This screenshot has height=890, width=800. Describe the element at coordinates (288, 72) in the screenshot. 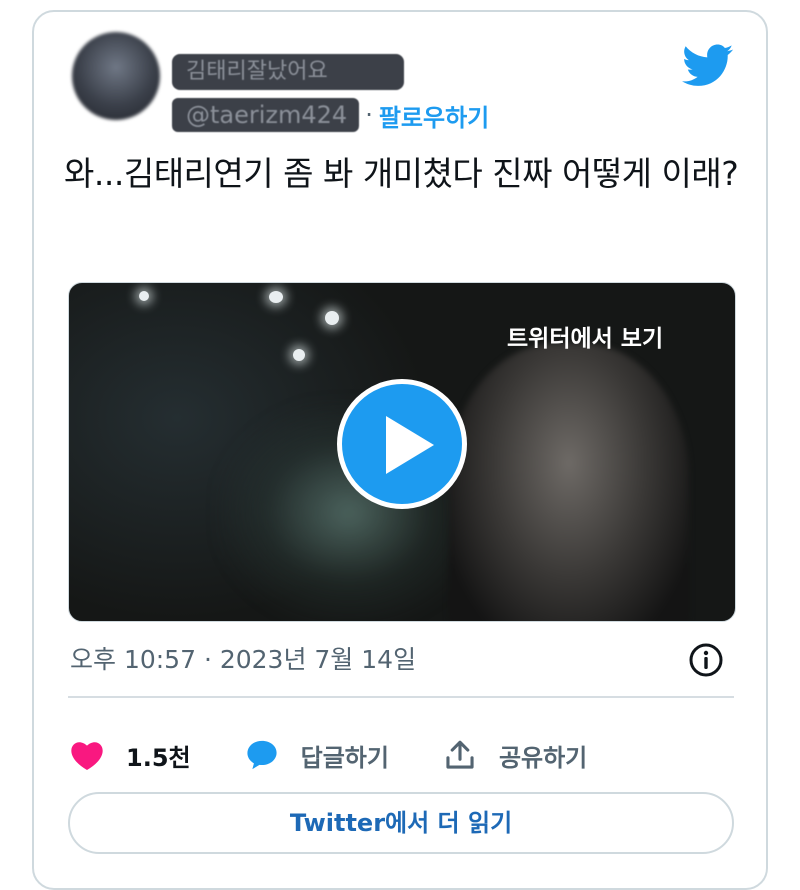

I see `display-name: 김태리잘났어요` at that location.